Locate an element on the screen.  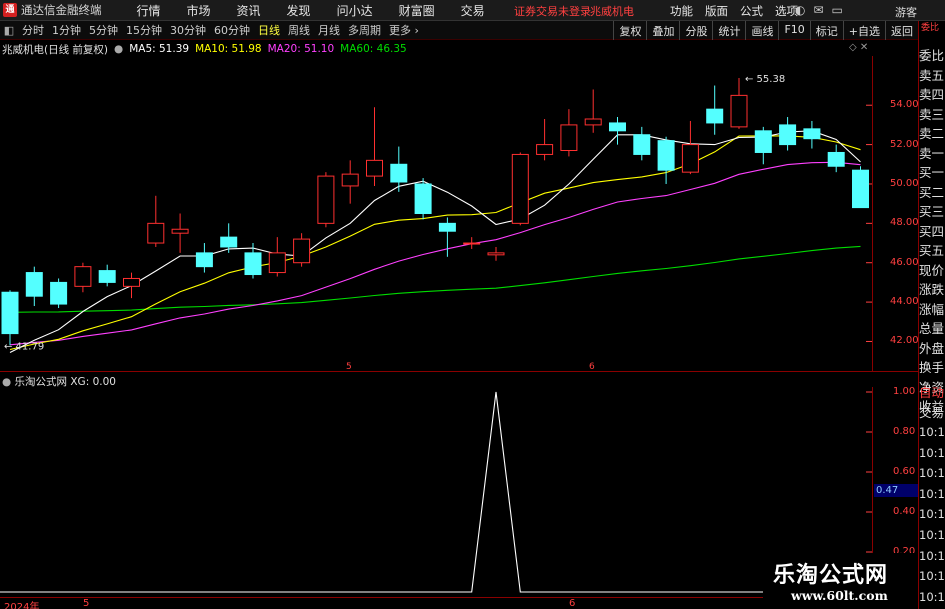
chart-stock-name: 兆威机电(日线 前复权) is located at coordinates (55, 49).